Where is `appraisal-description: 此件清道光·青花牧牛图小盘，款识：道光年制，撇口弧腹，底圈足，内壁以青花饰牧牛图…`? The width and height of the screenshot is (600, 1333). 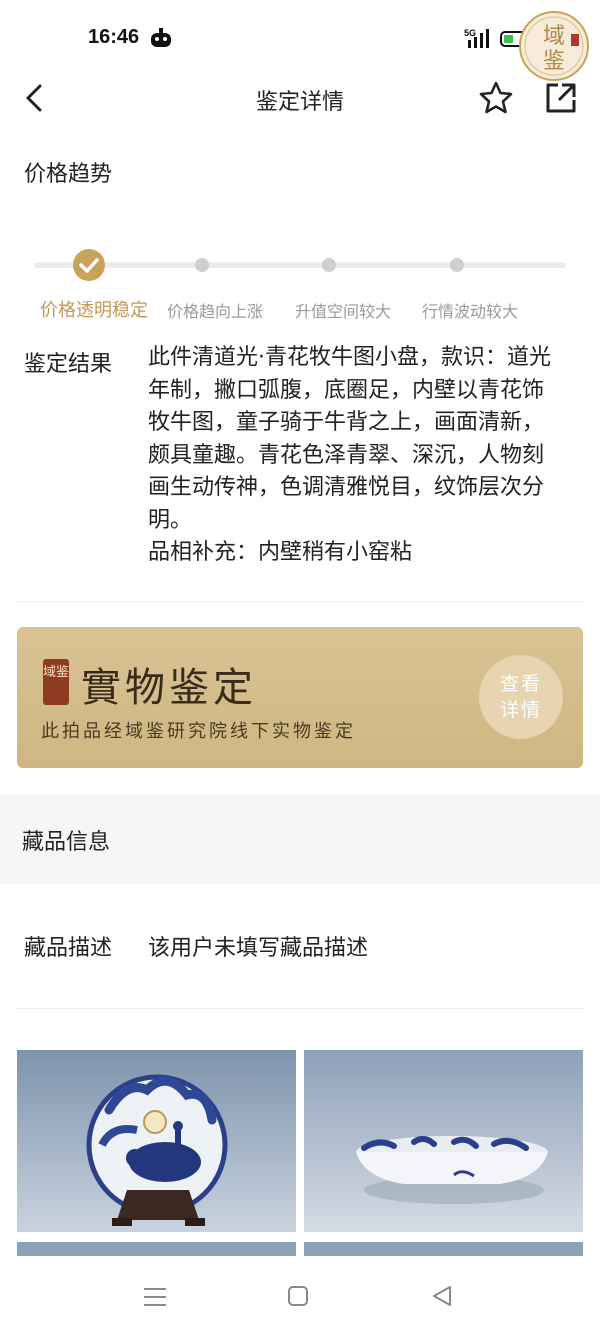
appraisal-description: 此件清道光·青花牧牛图小盘，款识：道光年制，撇口弧腹，底圈足，内壁以青花饰牧牛图… is located at coordinates (349, 439).